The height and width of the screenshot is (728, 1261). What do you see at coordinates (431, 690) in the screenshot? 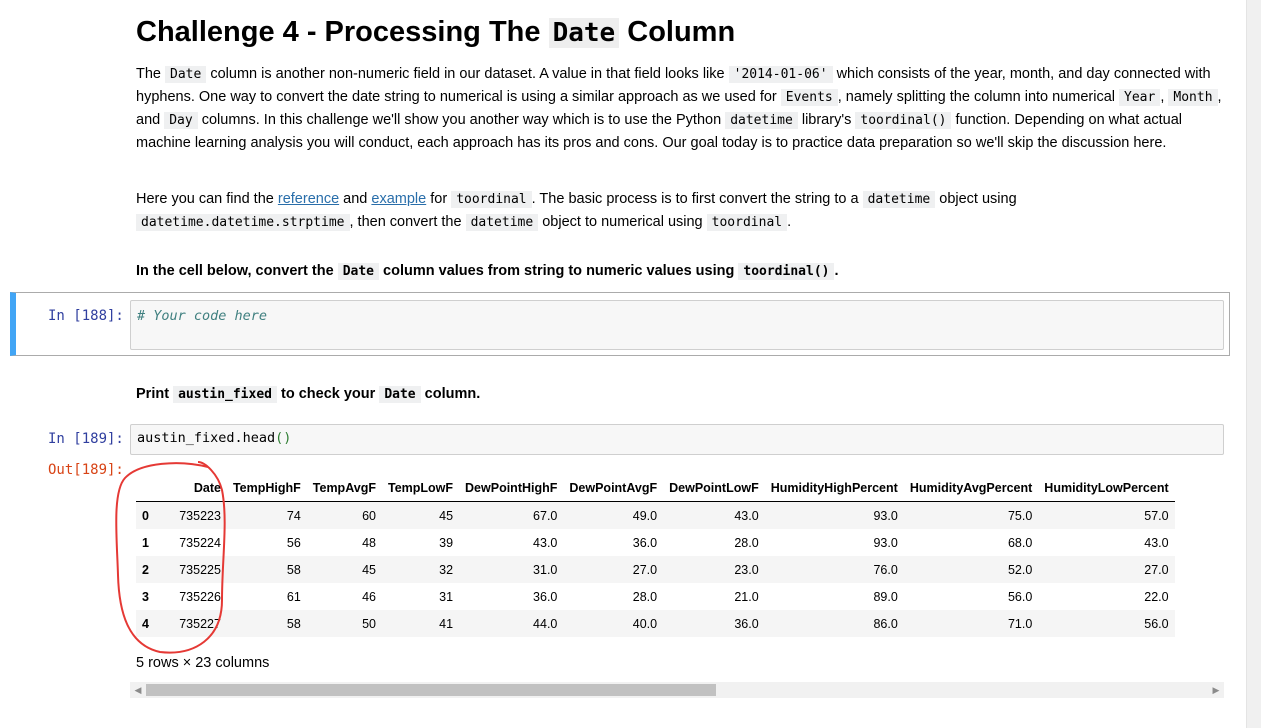
I see `scrollbar-thumb` at bounding box center [431, 690].